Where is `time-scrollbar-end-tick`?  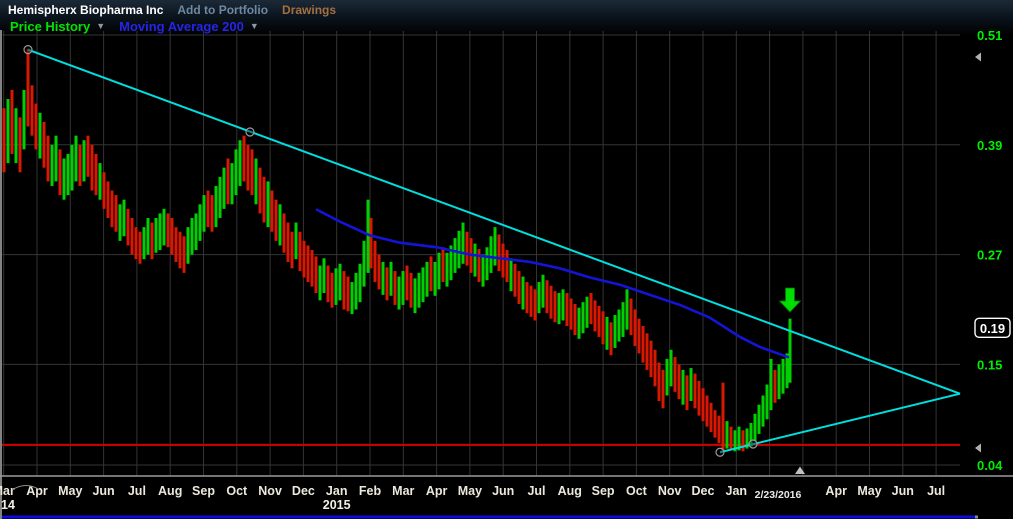
time-scrollbar-end-tick is located at coordinates (976, 517).